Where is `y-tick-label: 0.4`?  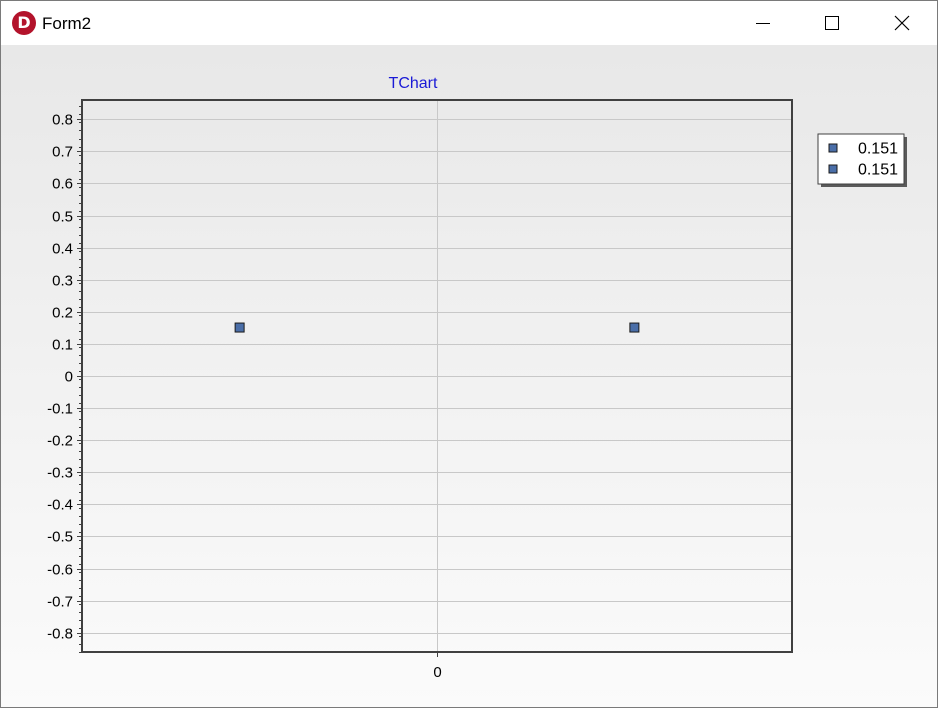 y-tick-label: 0.4 is located at coordinates (62, 249).